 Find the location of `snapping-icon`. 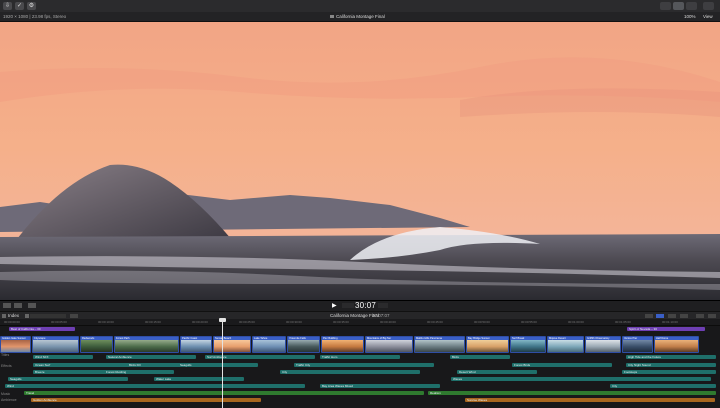

snapping-icon is located at coordinates (660, 316).